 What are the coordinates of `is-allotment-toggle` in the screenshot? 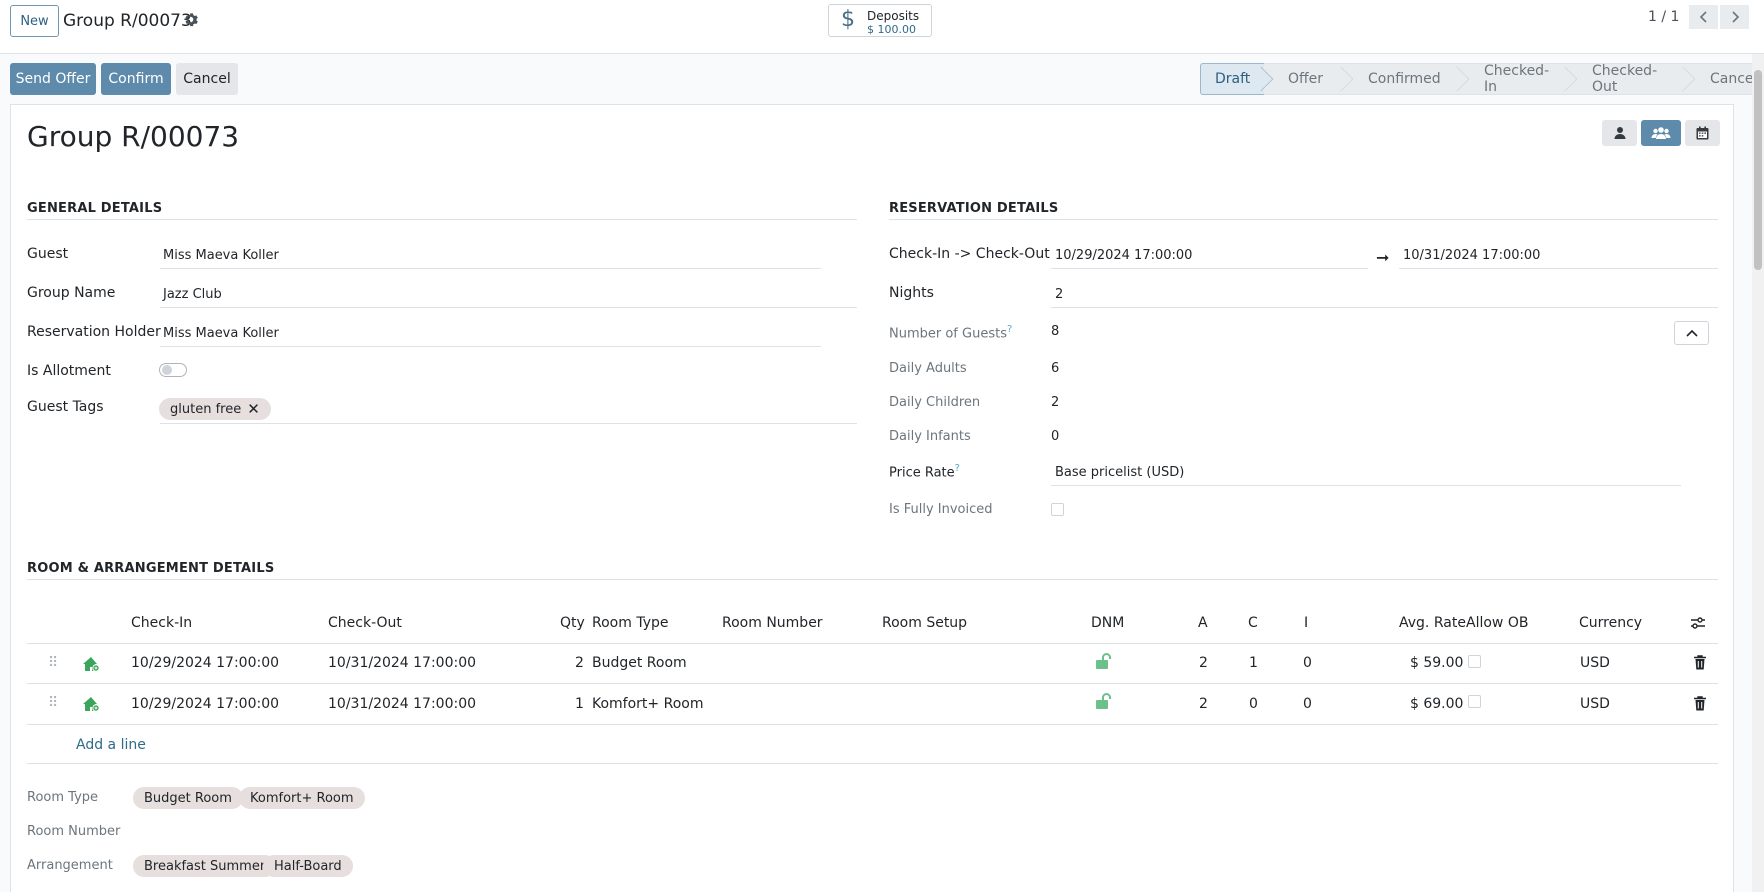 It's located at (173, 370).